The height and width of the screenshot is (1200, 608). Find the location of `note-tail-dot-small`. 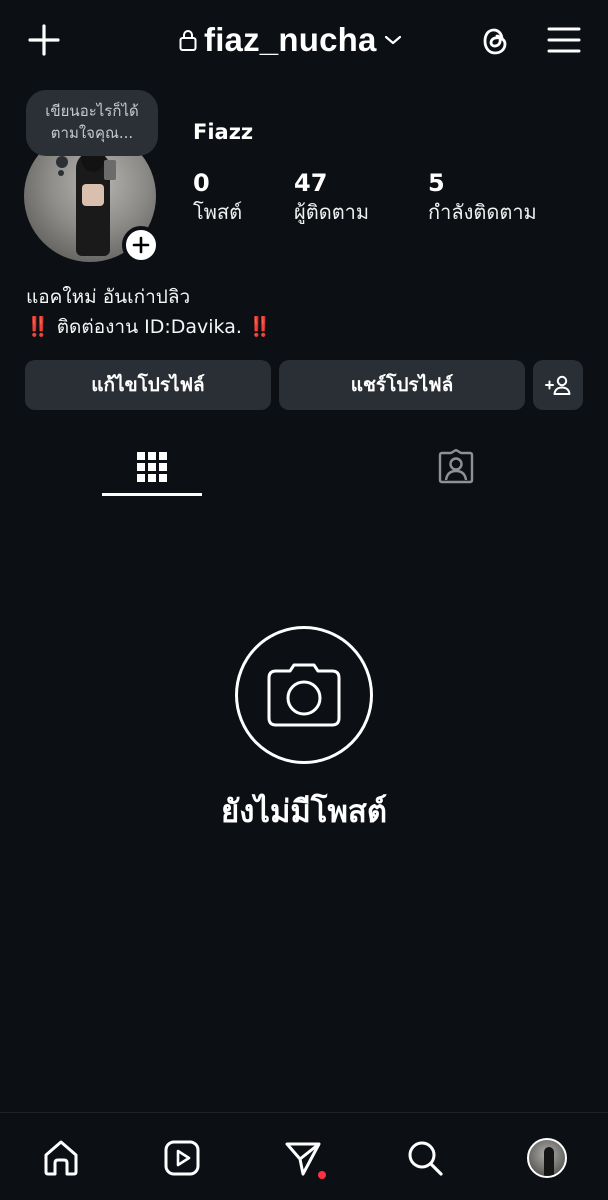

note-tail-dot-small is located at coordinates (61, 173).